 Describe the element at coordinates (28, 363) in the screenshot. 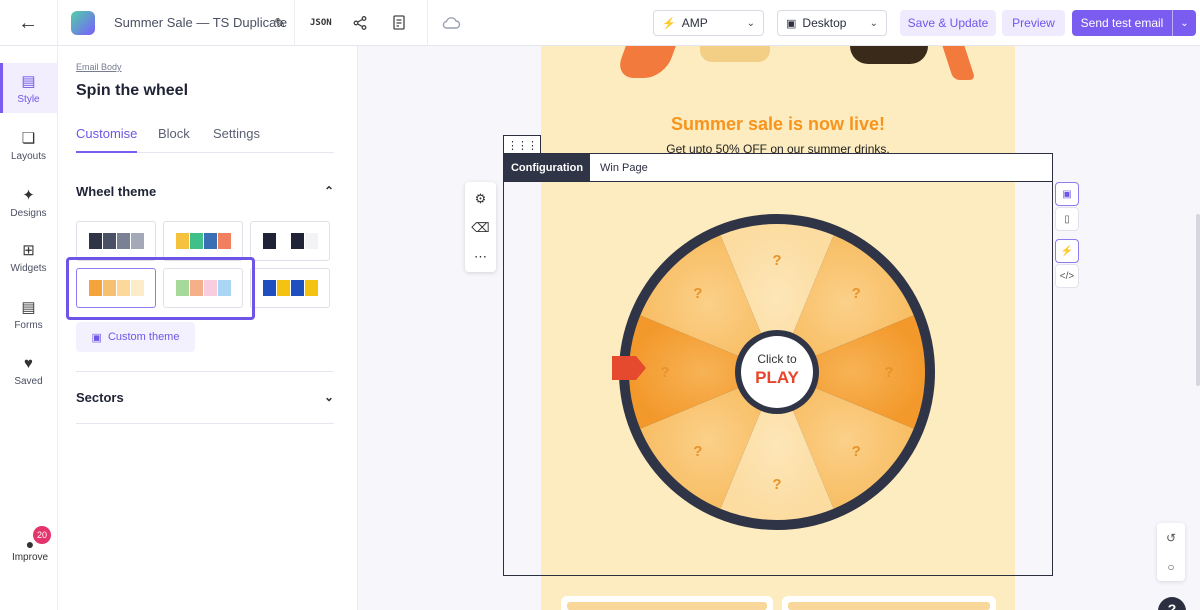

I see `saved-icon: ♥` at that location.